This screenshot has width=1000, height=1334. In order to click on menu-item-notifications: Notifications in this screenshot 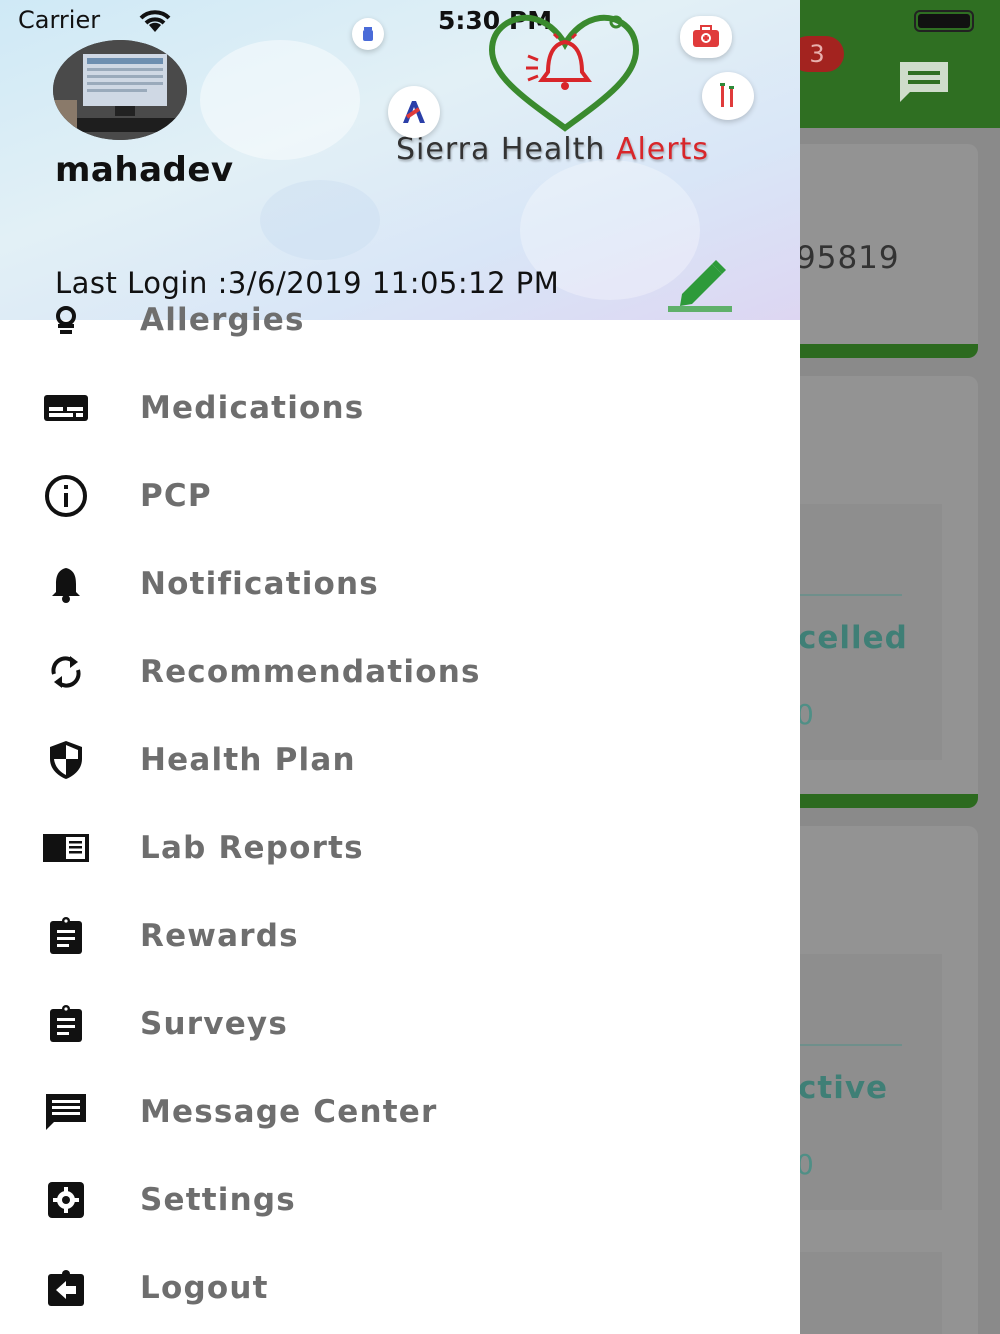, I will do `click(400, 584)`.